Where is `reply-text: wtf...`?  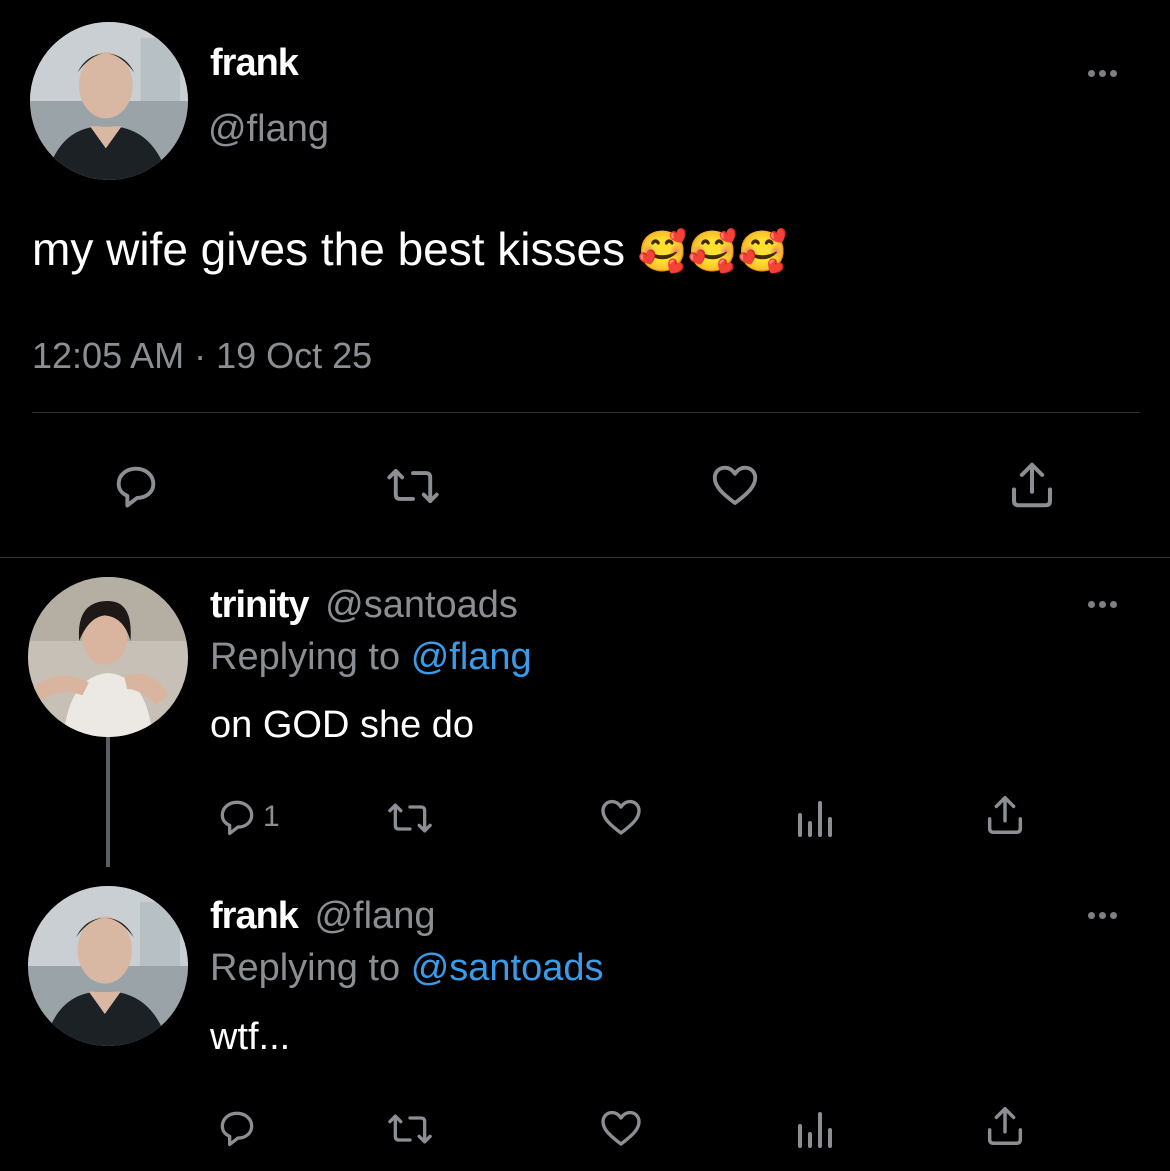
reply-text: wtf... is located at coordinates (250, 1037).